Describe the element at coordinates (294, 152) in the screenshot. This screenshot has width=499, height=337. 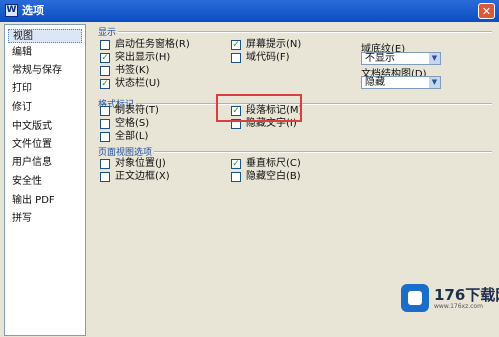
I see `page-view-group-divider` at that location.